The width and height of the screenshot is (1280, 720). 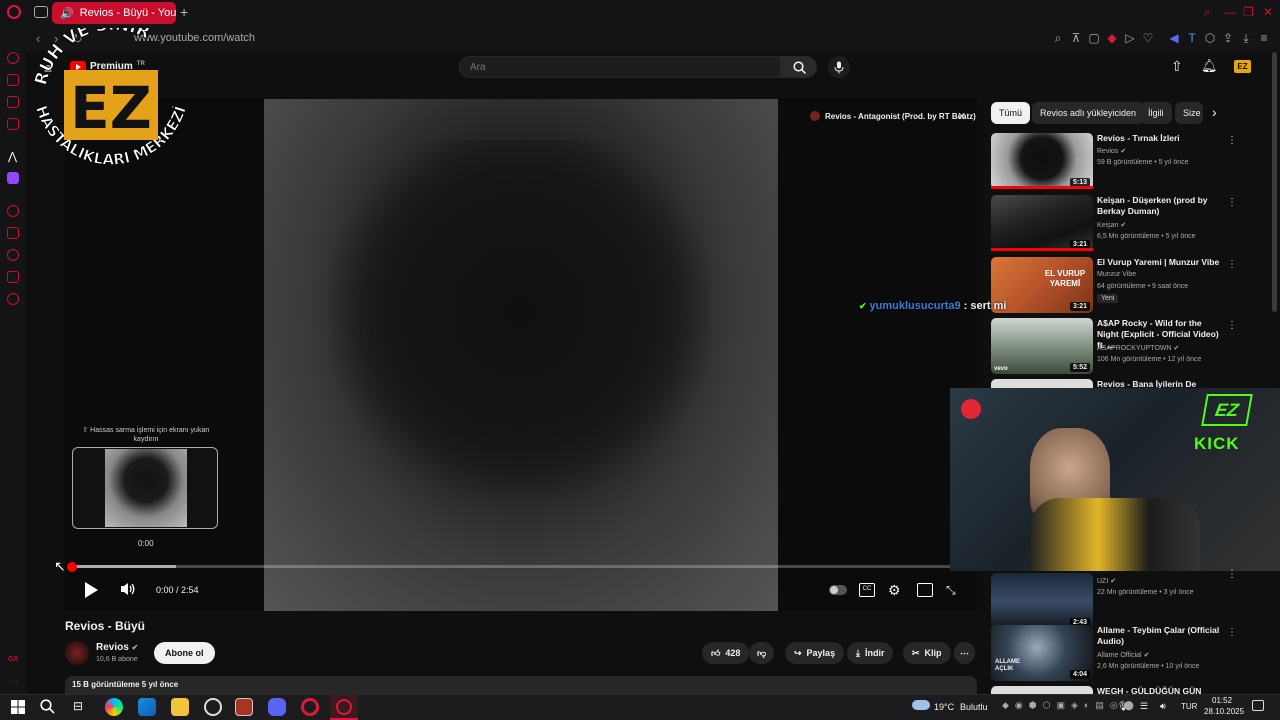 I want to click on volume-tray-icon: 🔊︎, so click(x=1163, y=706).